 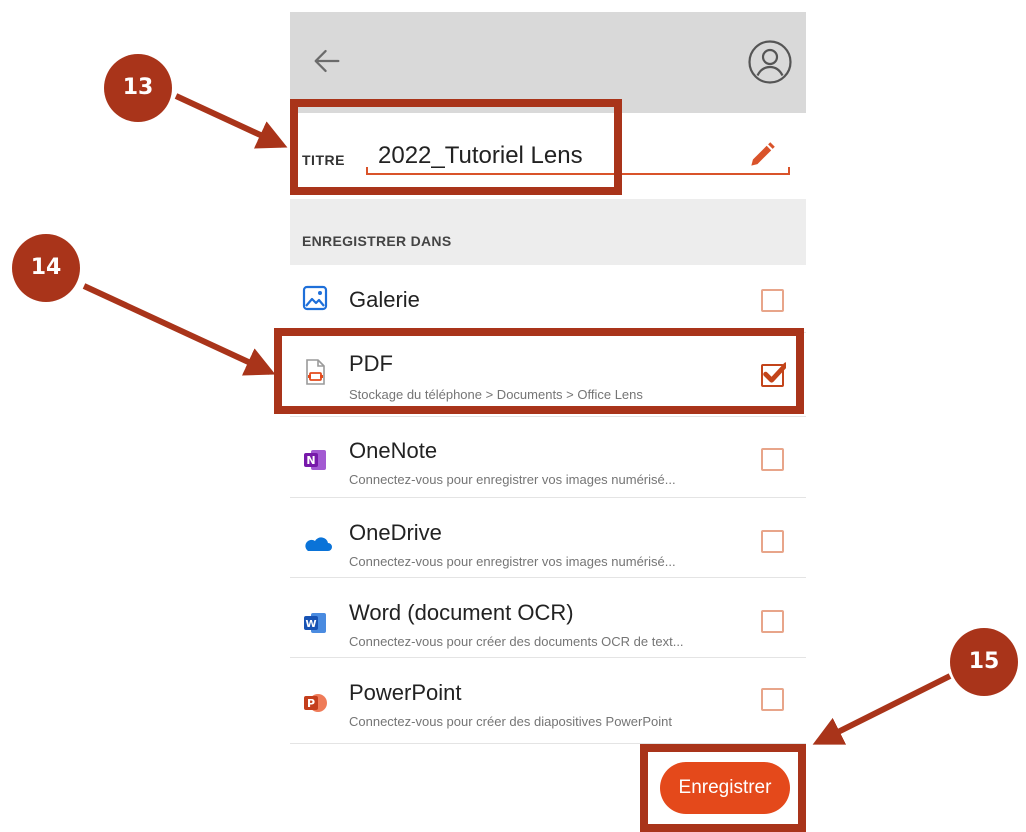 I want to click on destination-galerie: Galerie, so click(x=548, y=299).